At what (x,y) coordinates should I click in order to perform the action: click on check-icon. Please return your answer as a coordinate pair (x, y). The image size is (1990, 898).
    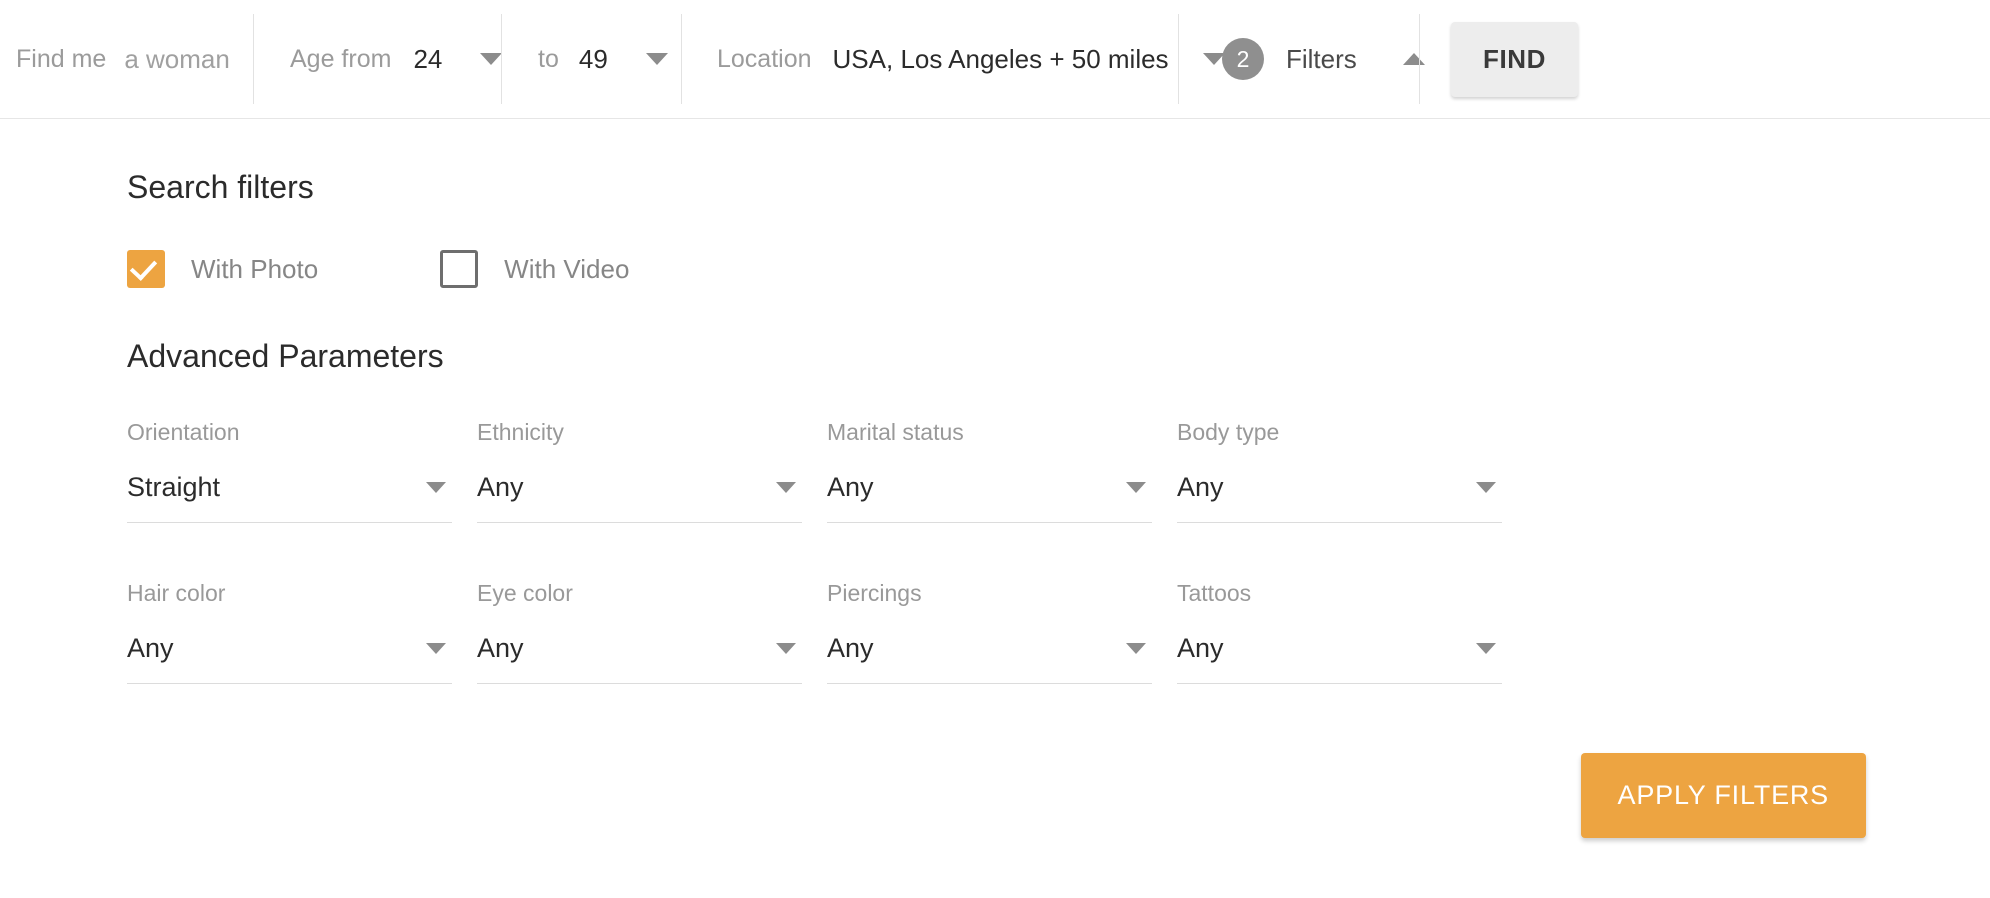
    Looking at the image, I should click on (143, 267).